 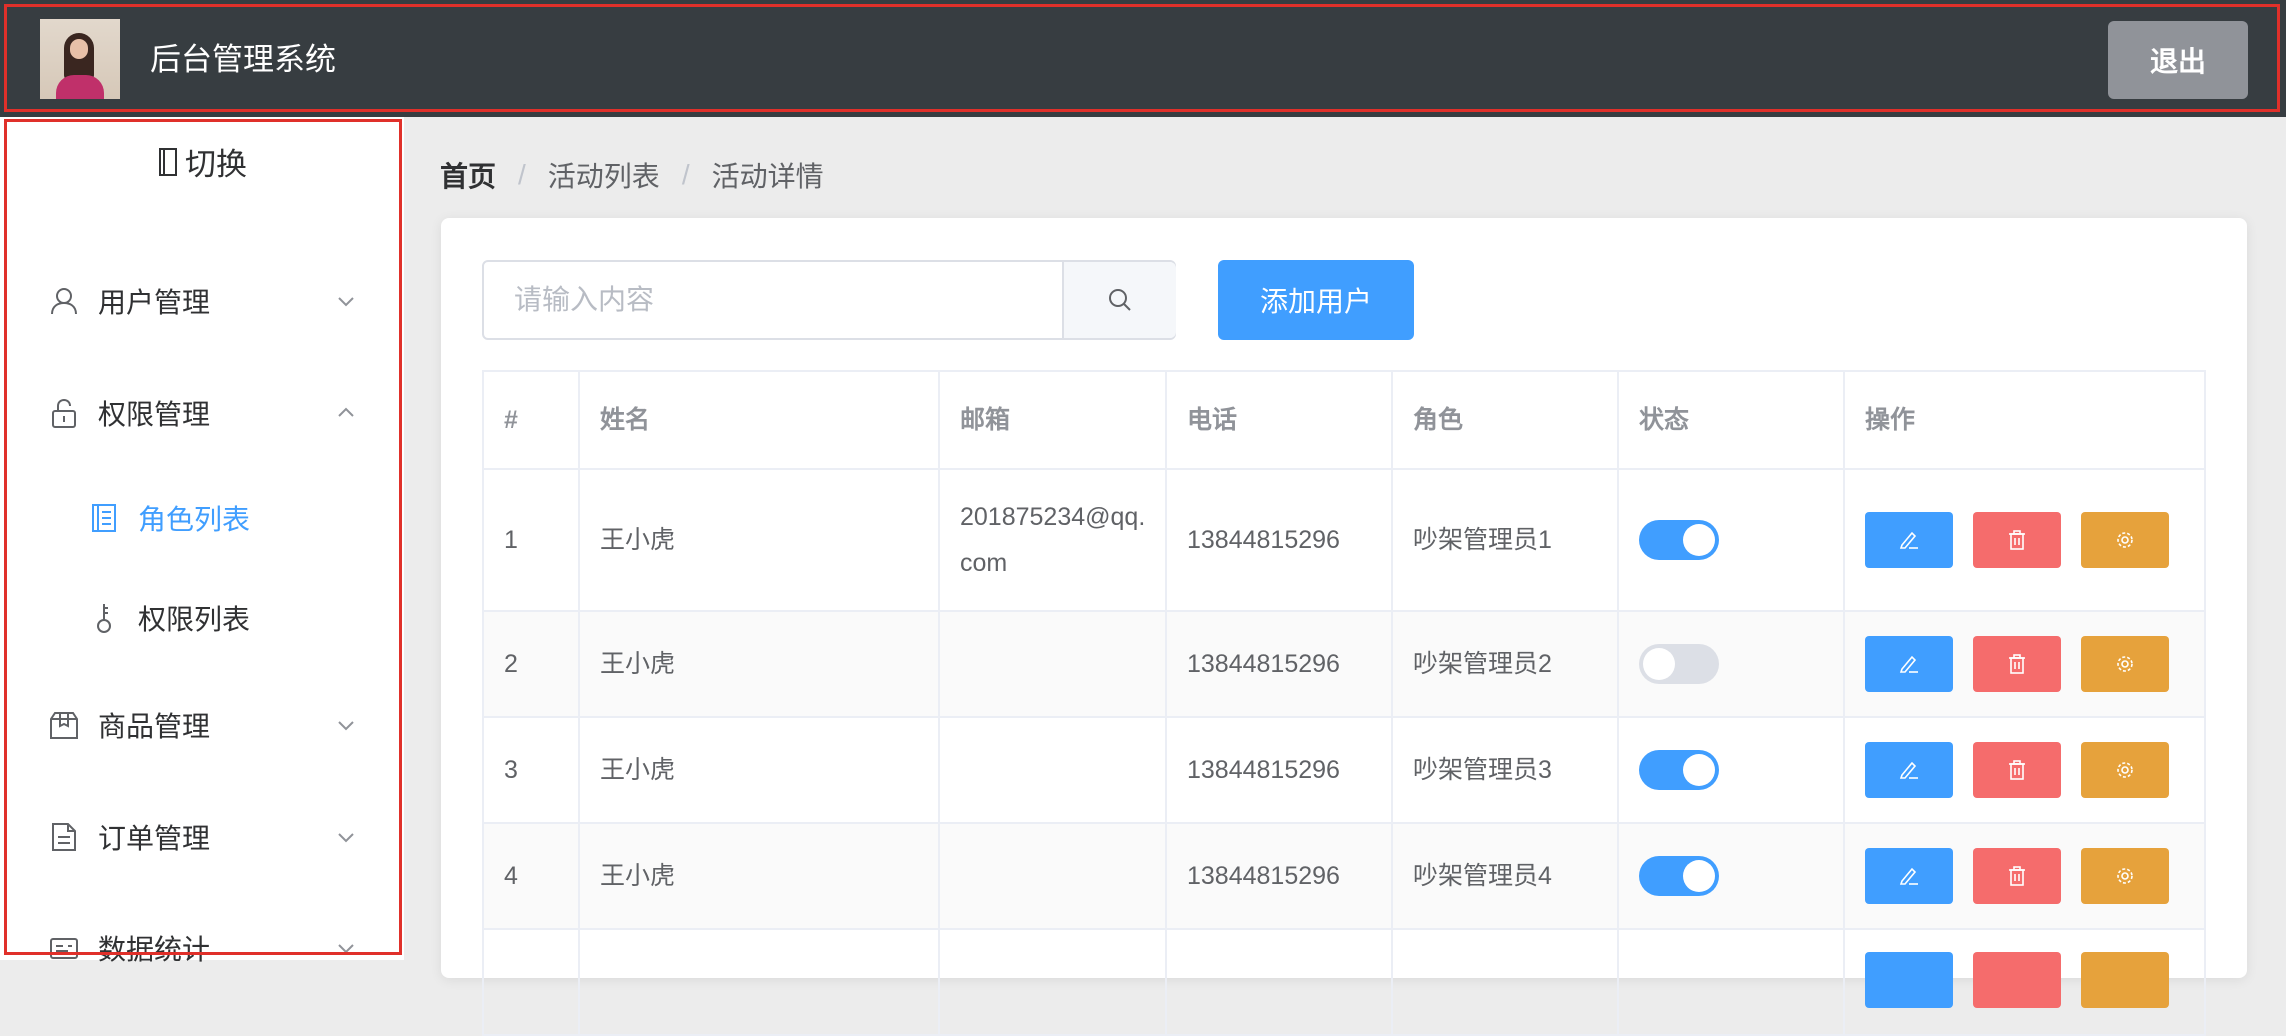 What do you see at coordinates (760, 420) in the screenshot?
I see `column-header: 姓名` at bounding box center [760, 420].